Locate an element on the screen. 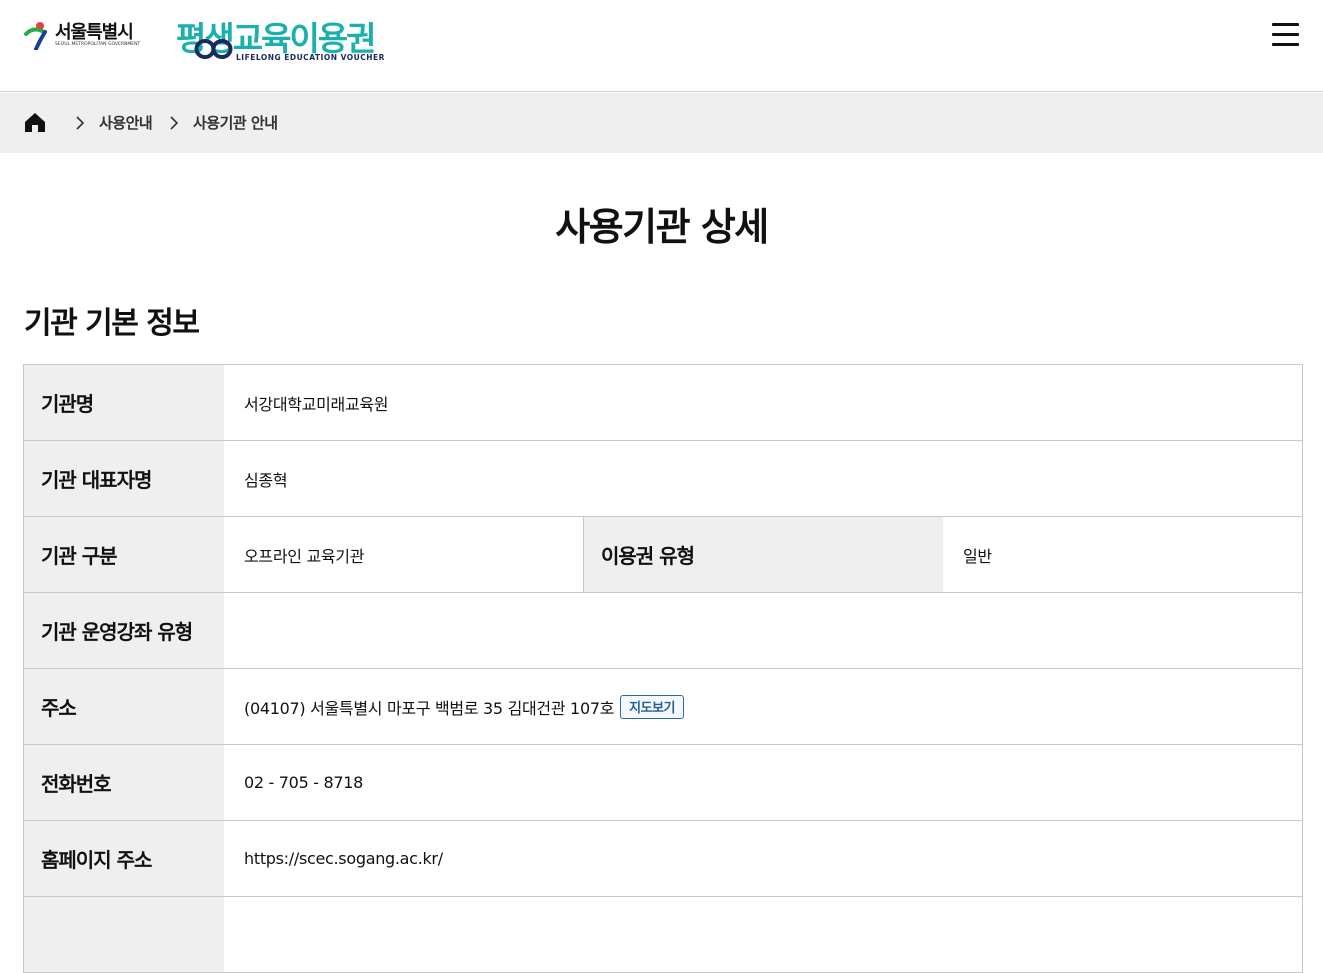 This screenshot has width=1323, height=973. institution-type-label: 기관 구분 is located at coordinates (124, 554).